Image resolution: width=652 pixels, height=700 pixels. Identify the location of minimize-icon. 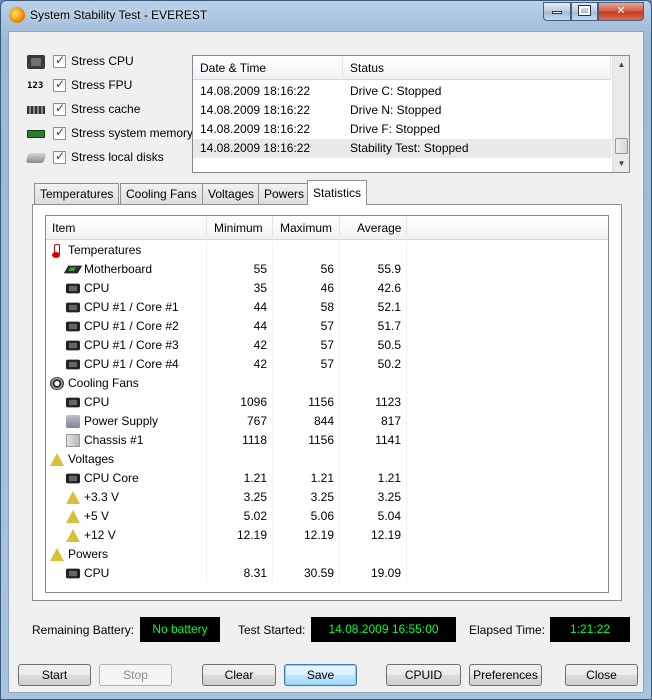
(557, 12).